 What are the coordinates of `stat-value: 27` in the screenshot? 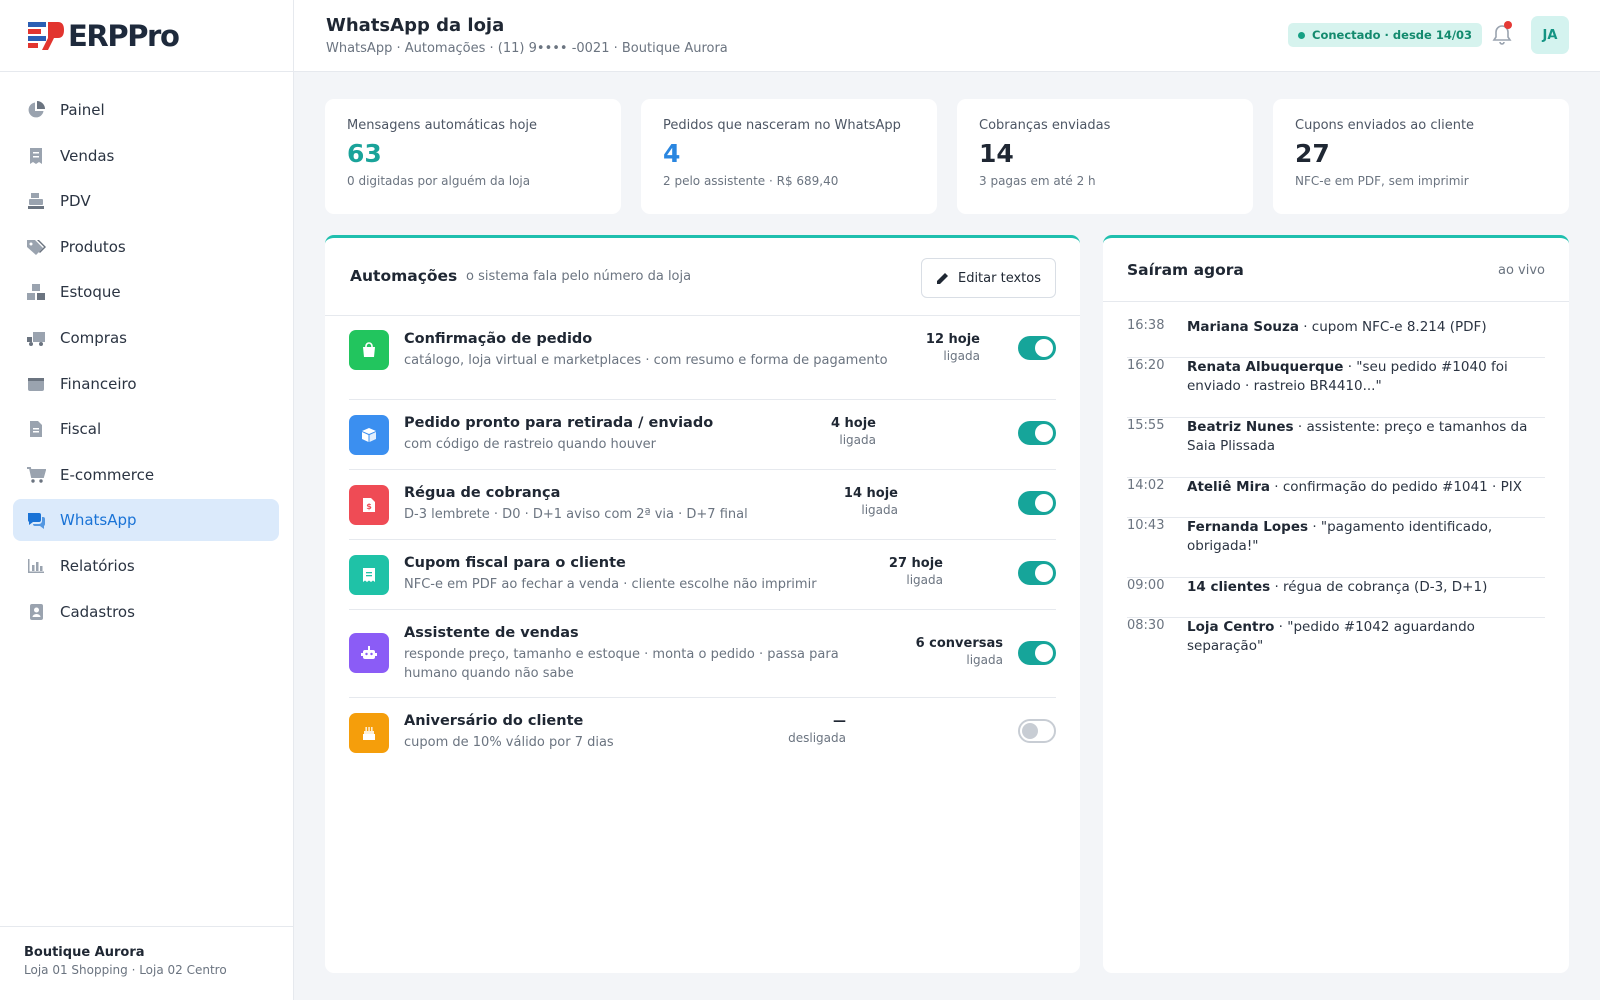 It's located at (1312, 153).